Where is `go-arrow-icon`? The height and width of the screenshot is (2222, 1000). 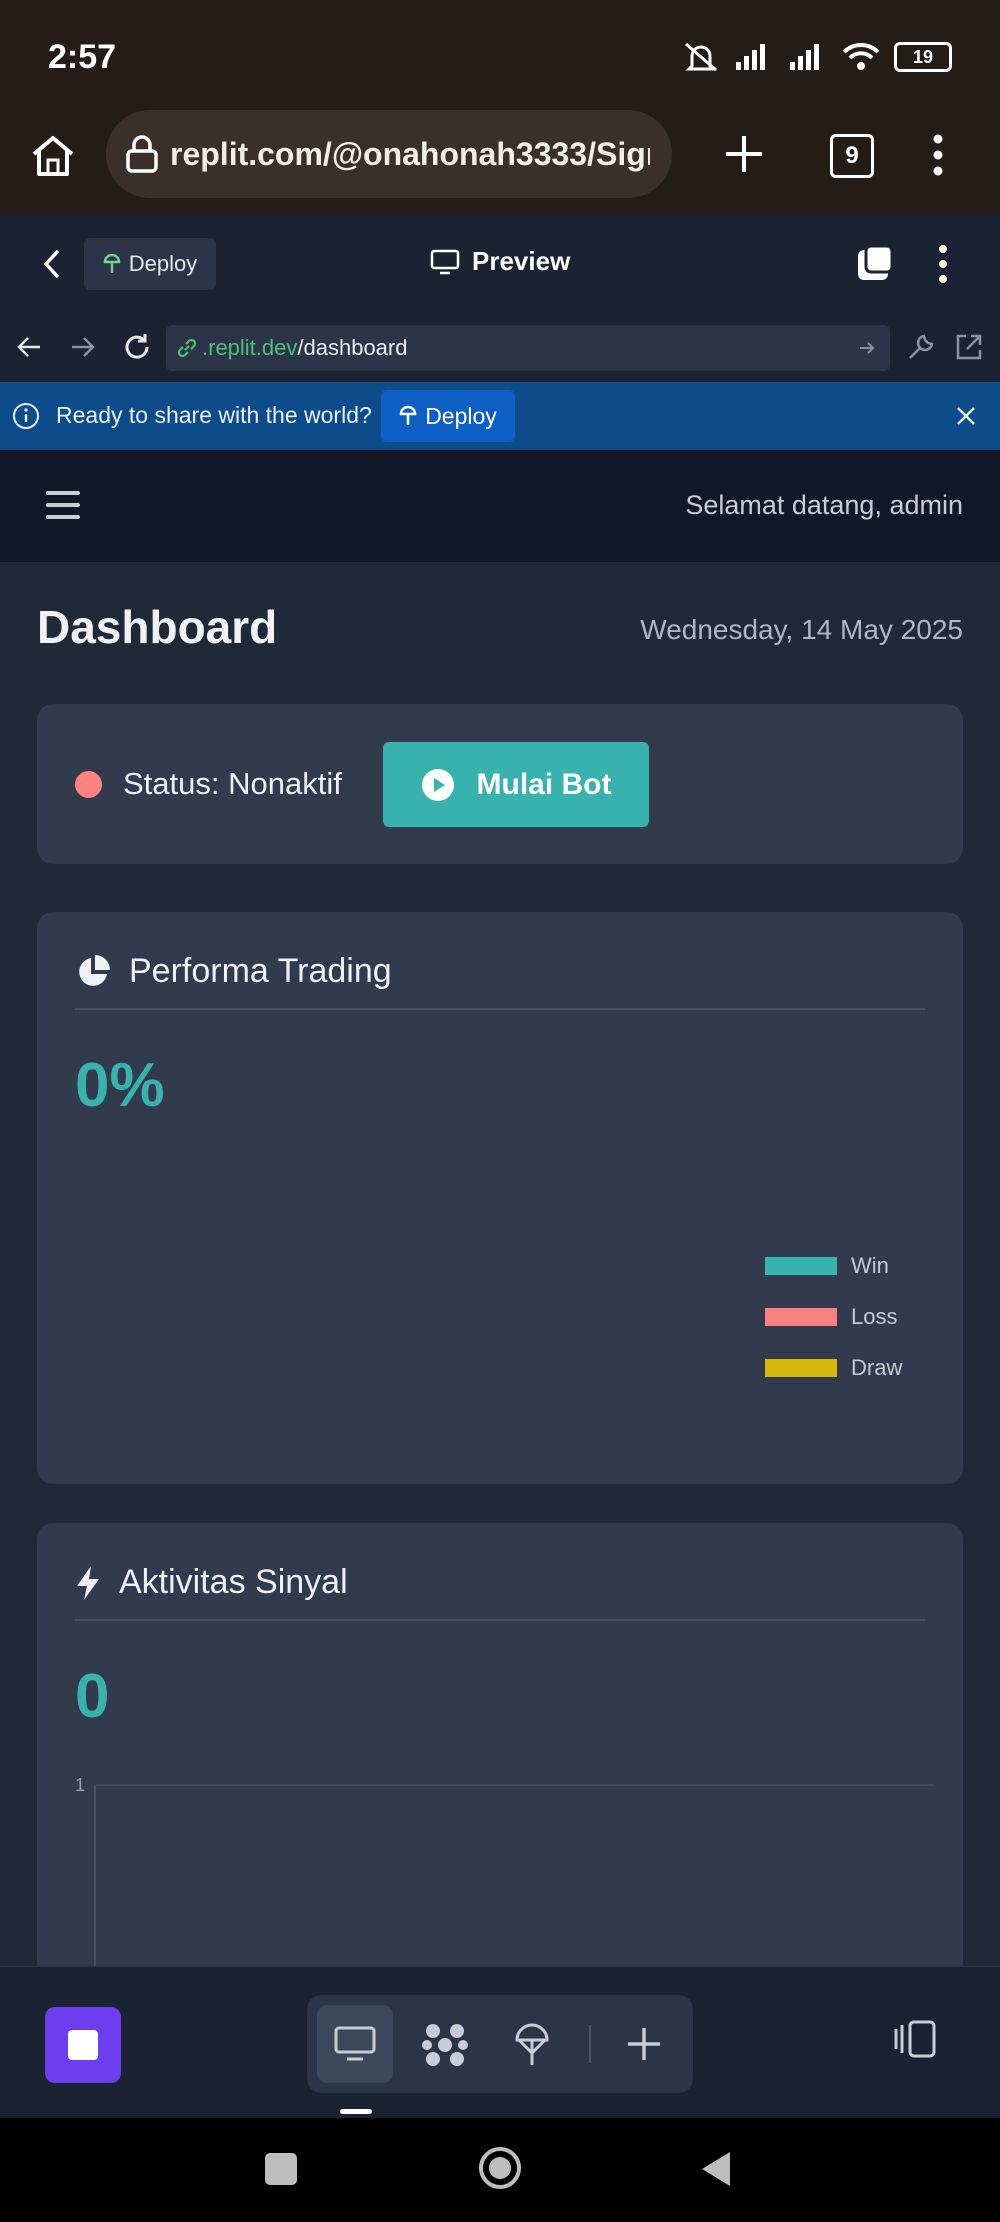
go-arrow-icon is located at coordinates (867, 348).